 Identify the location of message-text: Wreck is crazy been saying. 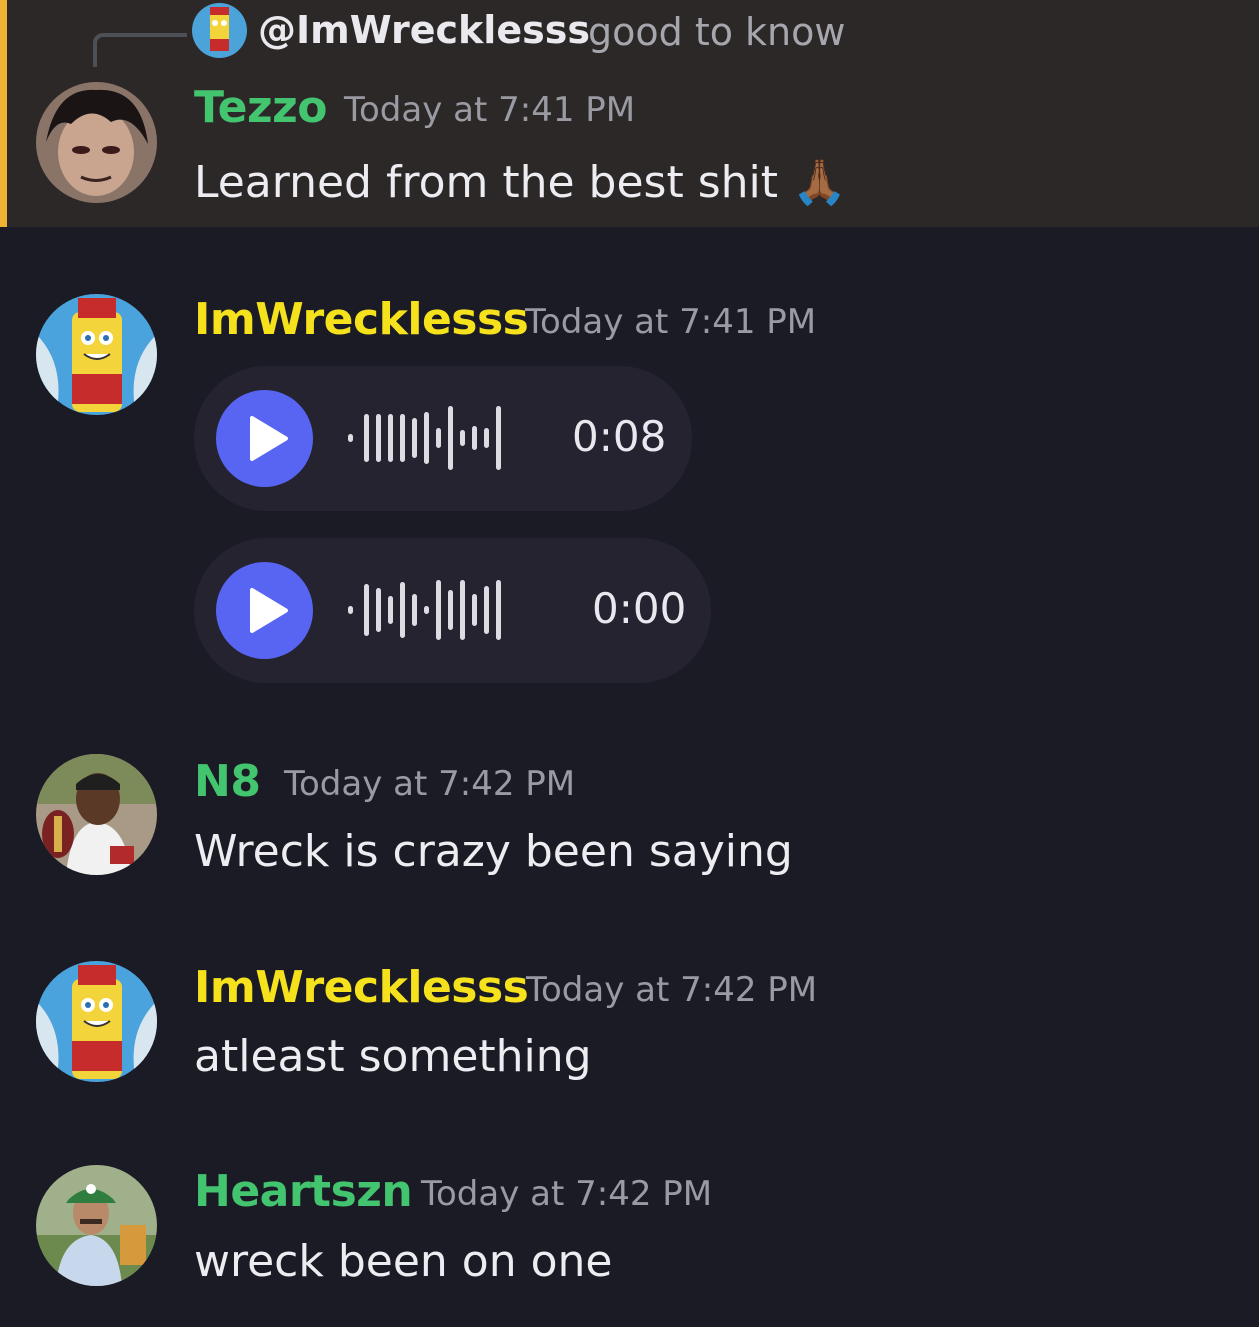
(493, 851).